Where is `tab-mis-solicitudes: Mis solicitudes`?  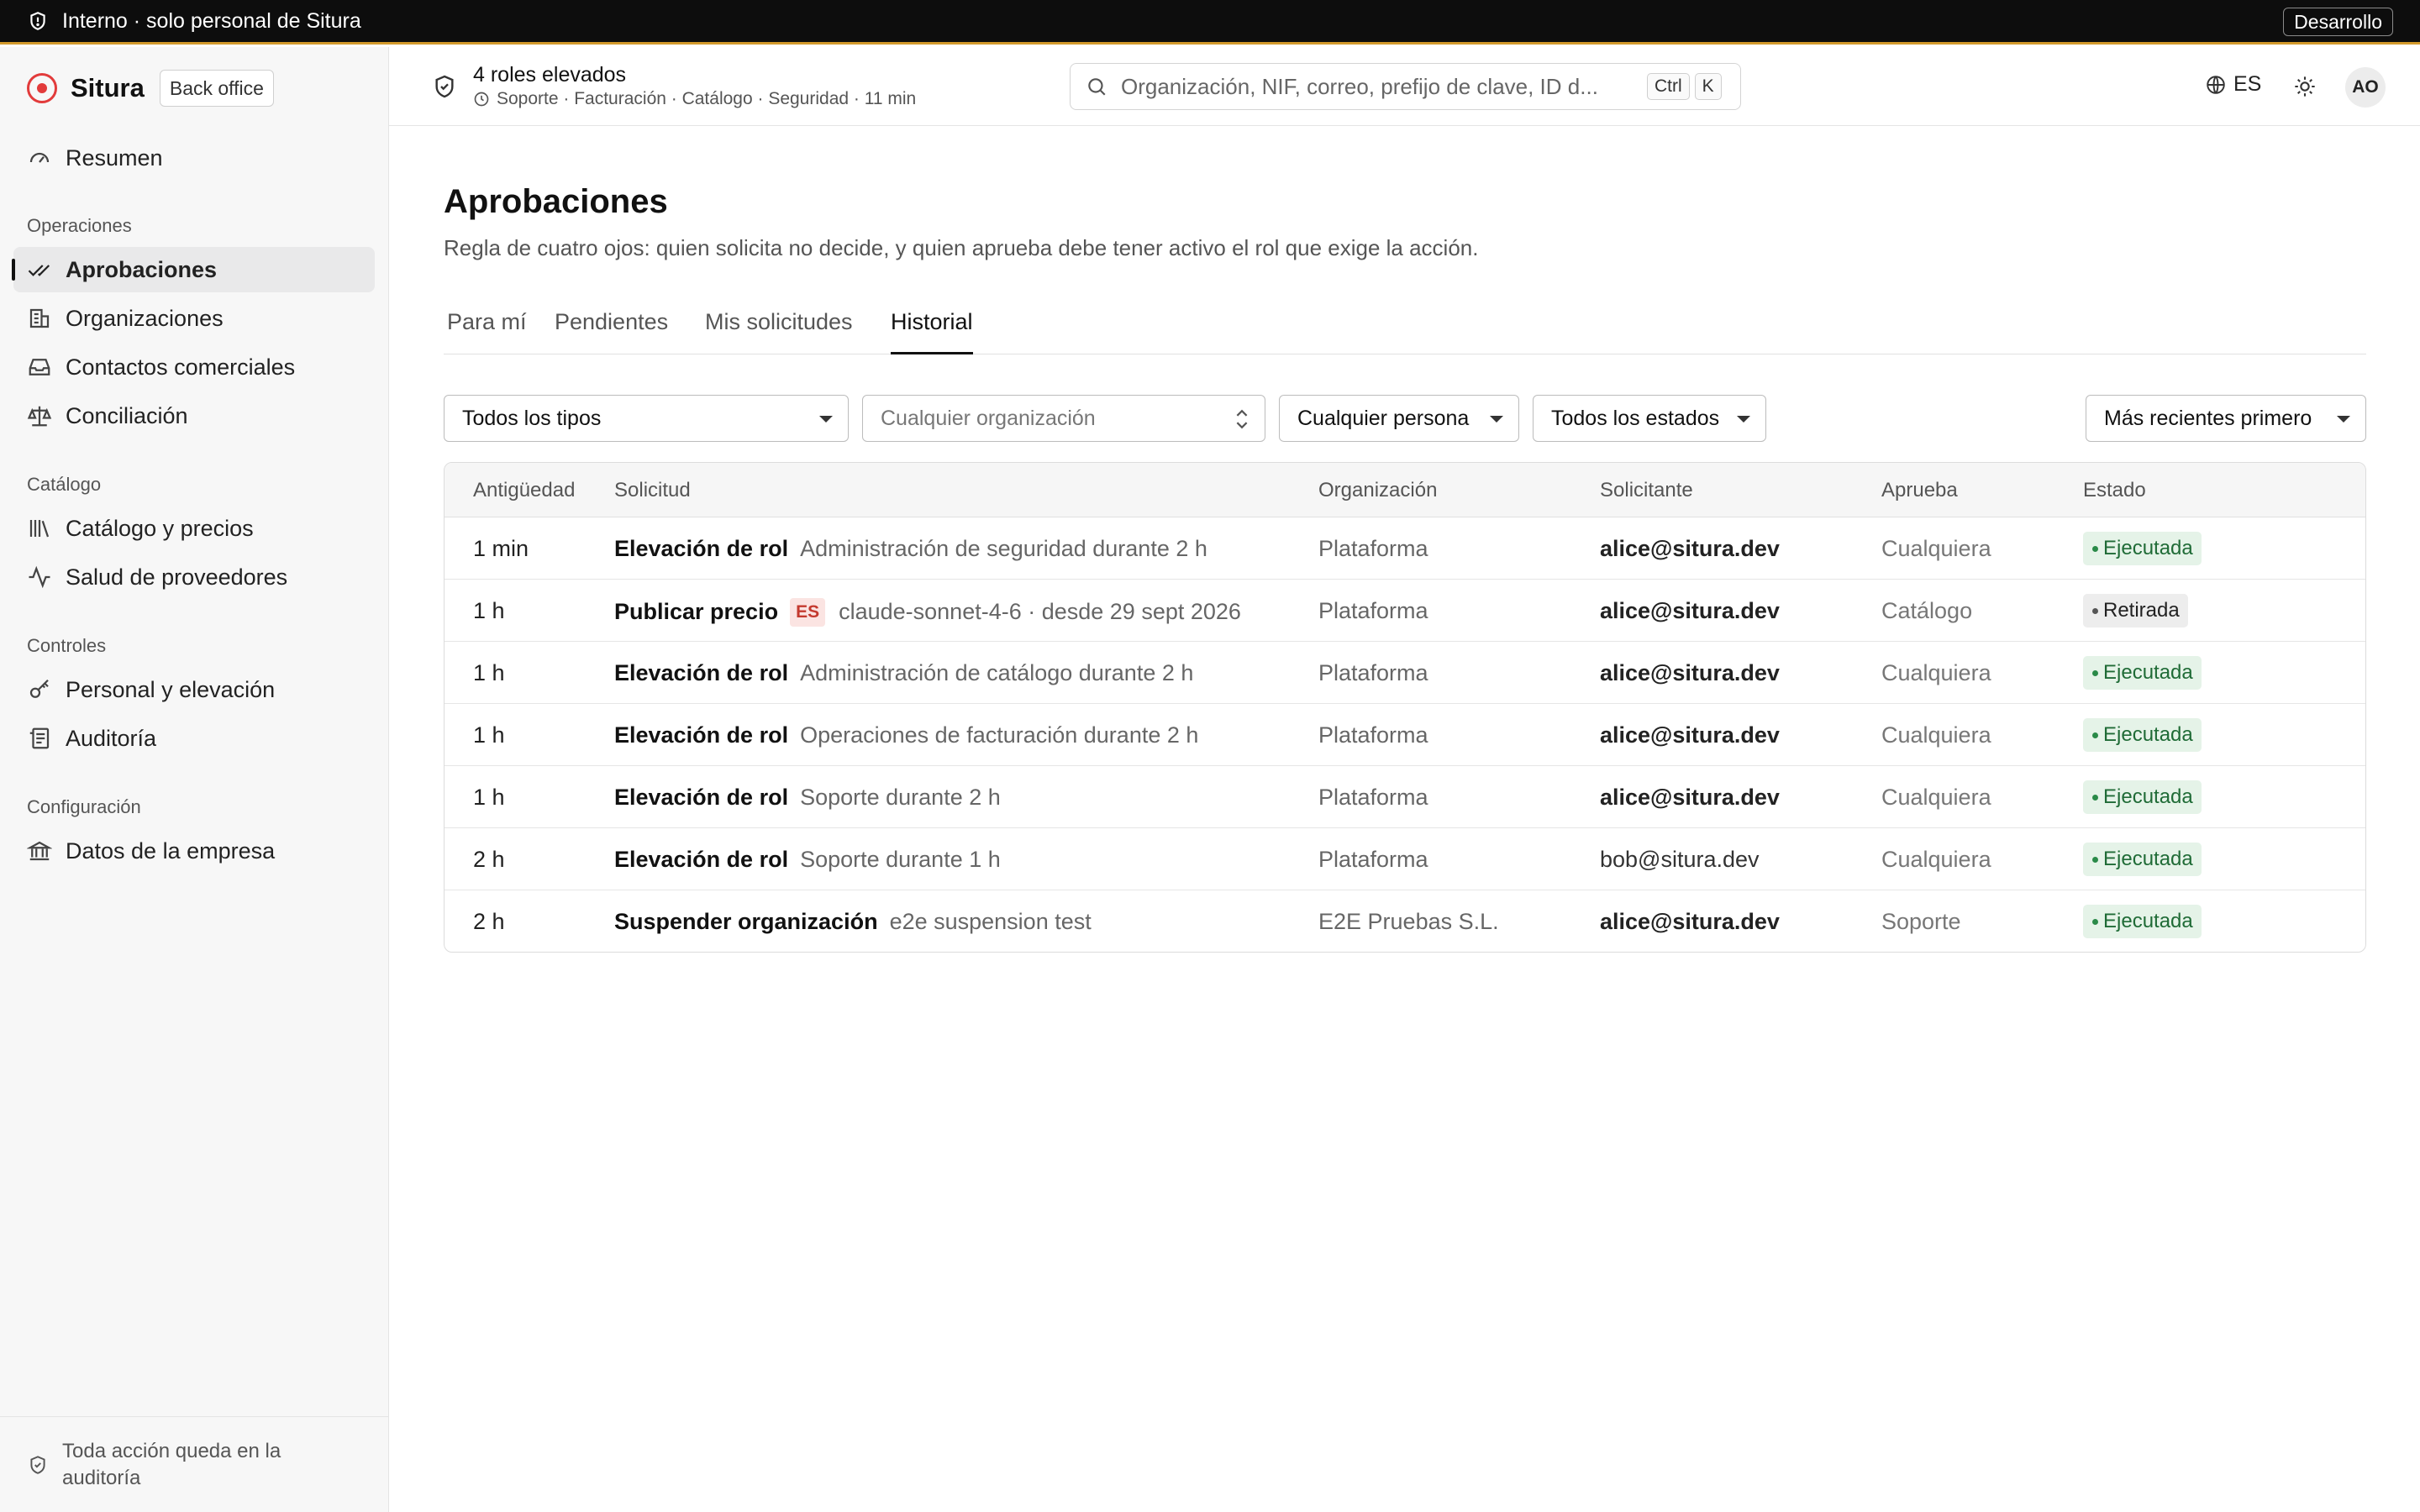 tab-mis-solicitudes: Mis solicitudes is located at coordinates (779, 331).